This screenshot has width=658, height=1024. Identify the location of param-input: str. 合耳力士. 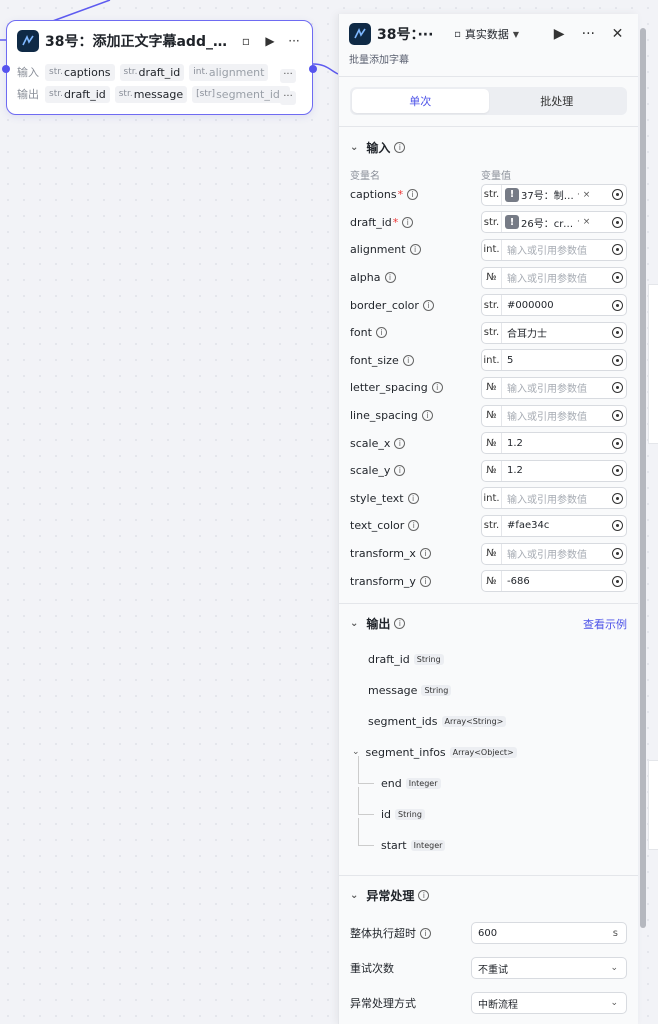
(554, 332).